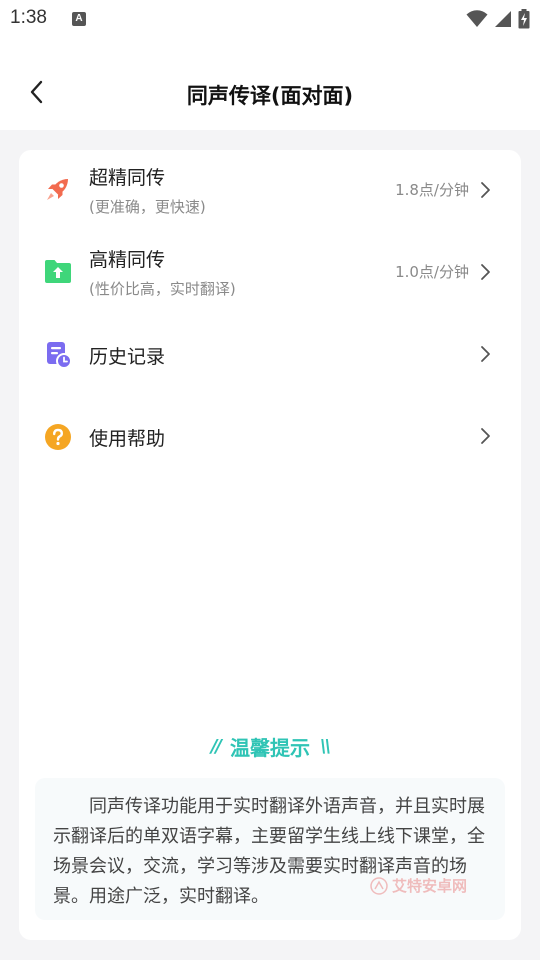  I want to click on status-time: 1:38, so click(28, 17).